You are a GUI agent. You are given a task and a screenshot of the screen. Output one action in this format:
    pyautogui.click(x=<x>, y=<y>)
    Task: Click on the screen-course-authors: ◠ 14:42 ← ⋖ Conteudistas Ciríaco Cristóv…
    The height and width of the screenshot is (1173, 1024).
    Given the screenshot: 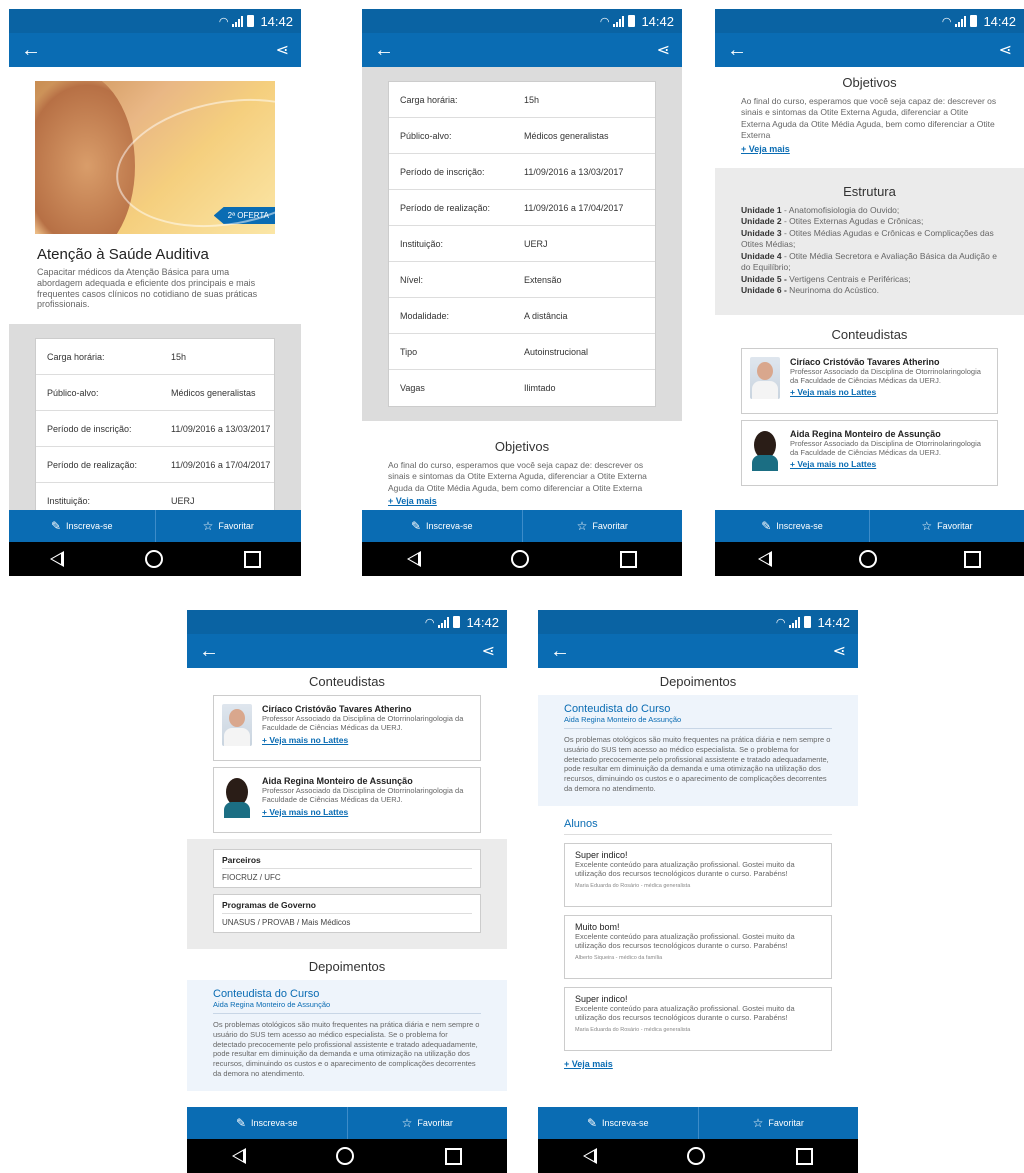 What is the action you would take?
    pyautogui.click(x=347, y=891)
    